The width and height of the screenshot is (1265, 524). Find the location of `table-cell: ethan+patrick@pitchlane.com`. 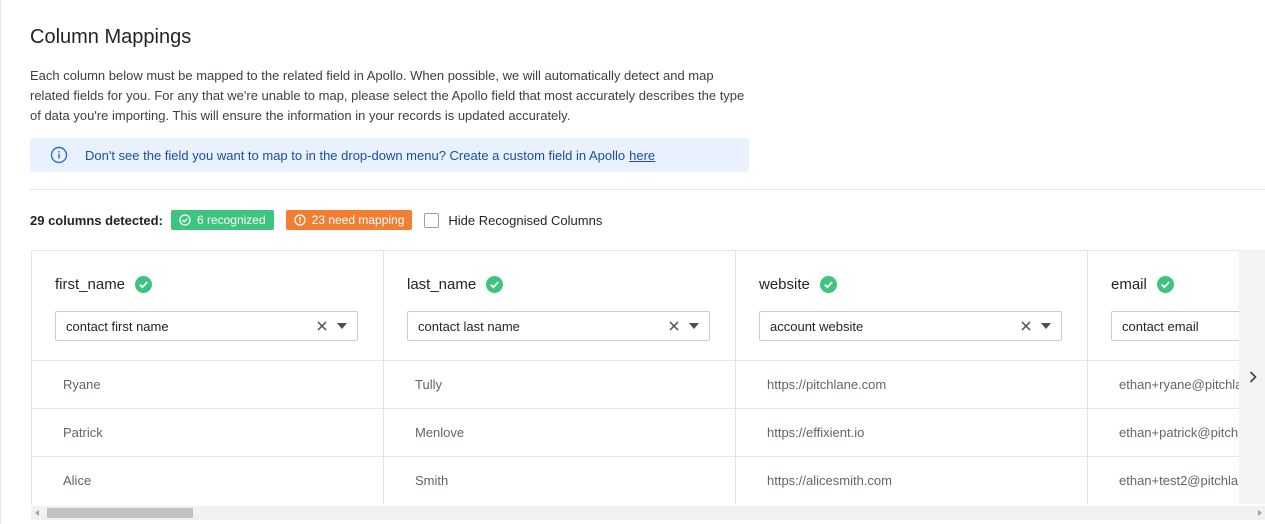

table-cell: ethan+patrick@pitchlane.com is located at coordinates (1163, 433).